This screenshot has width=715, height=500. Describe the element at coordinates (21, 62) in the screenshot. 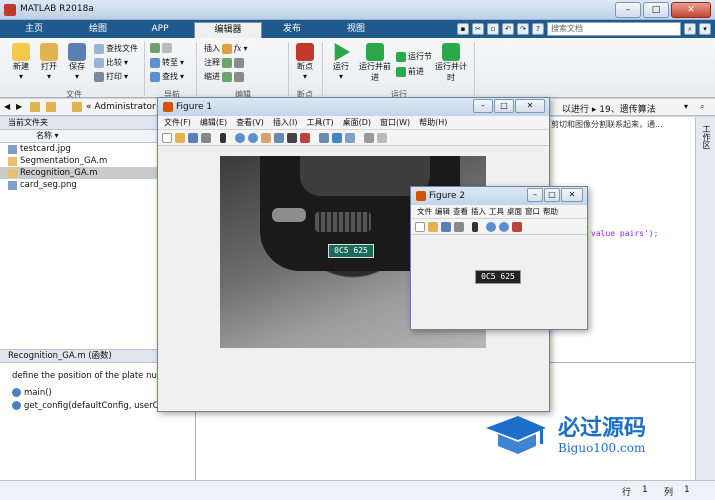

I see `new-button: 新建 ▾` at that location.